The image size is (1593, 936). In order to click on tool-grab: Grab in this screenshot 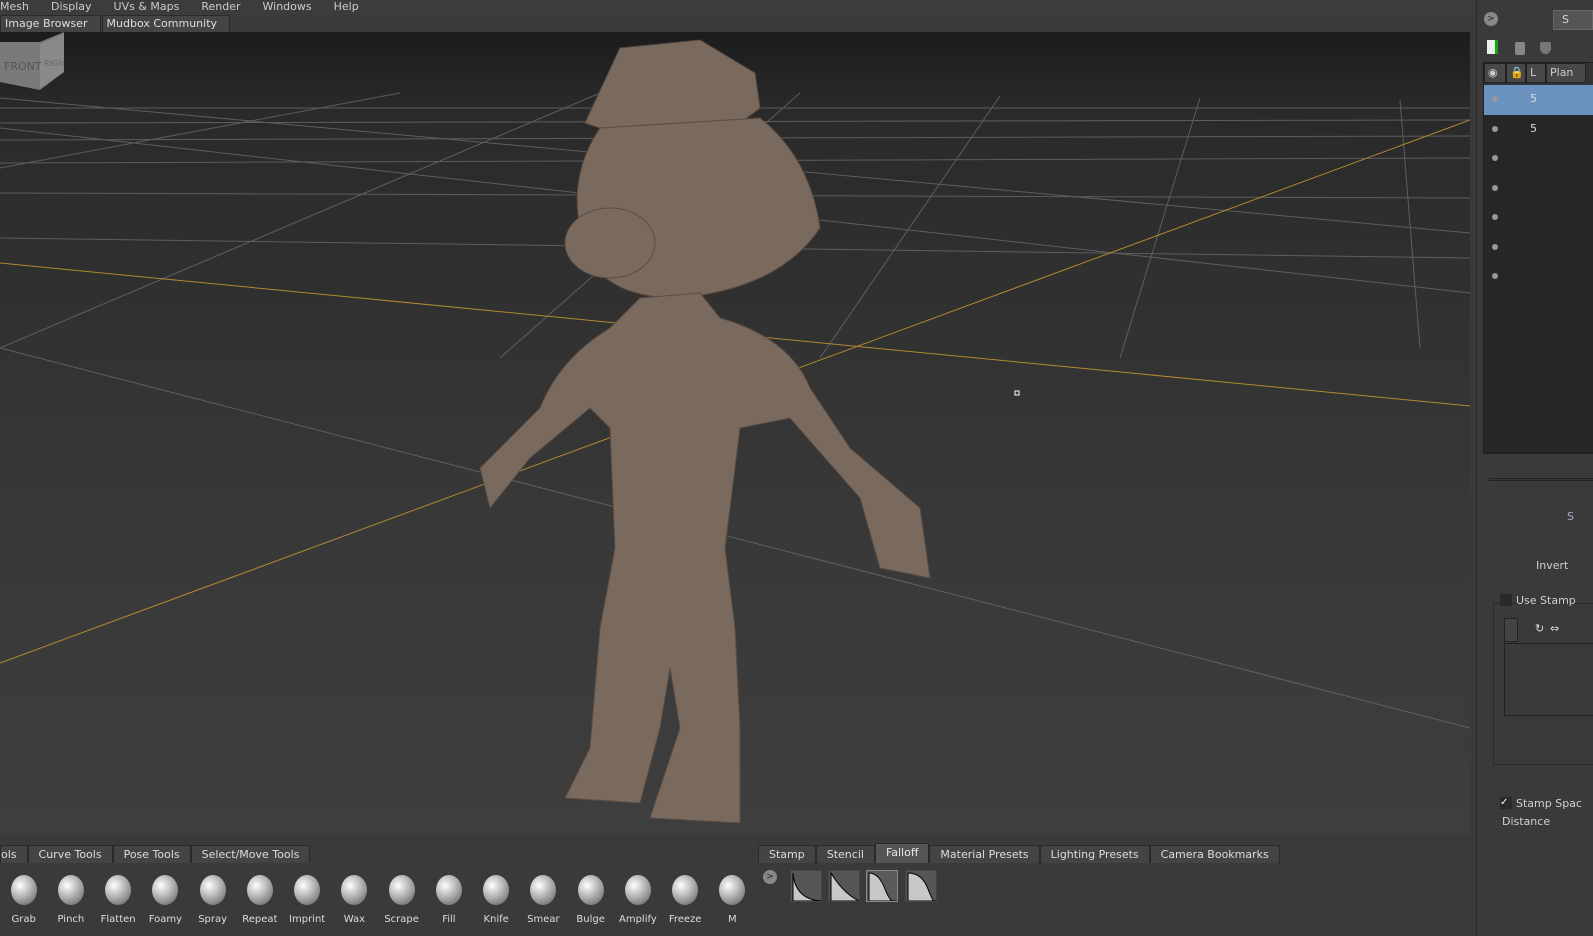, I will do `click(23, 899)`.